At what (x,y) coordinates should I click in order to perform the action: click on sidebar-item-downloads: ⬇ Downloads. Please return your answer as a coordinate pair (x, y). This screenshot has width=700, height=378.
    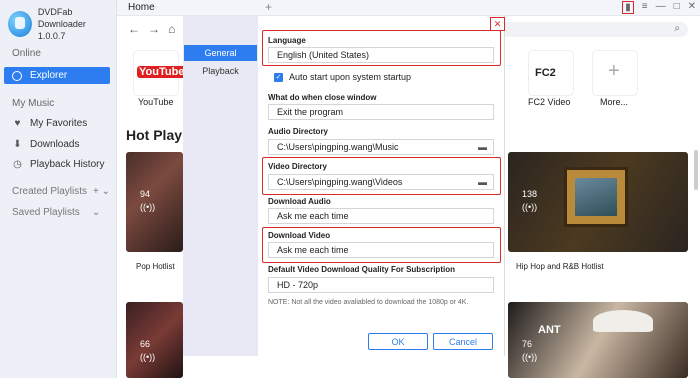
    Looking at the image, I should click on (45, 144).